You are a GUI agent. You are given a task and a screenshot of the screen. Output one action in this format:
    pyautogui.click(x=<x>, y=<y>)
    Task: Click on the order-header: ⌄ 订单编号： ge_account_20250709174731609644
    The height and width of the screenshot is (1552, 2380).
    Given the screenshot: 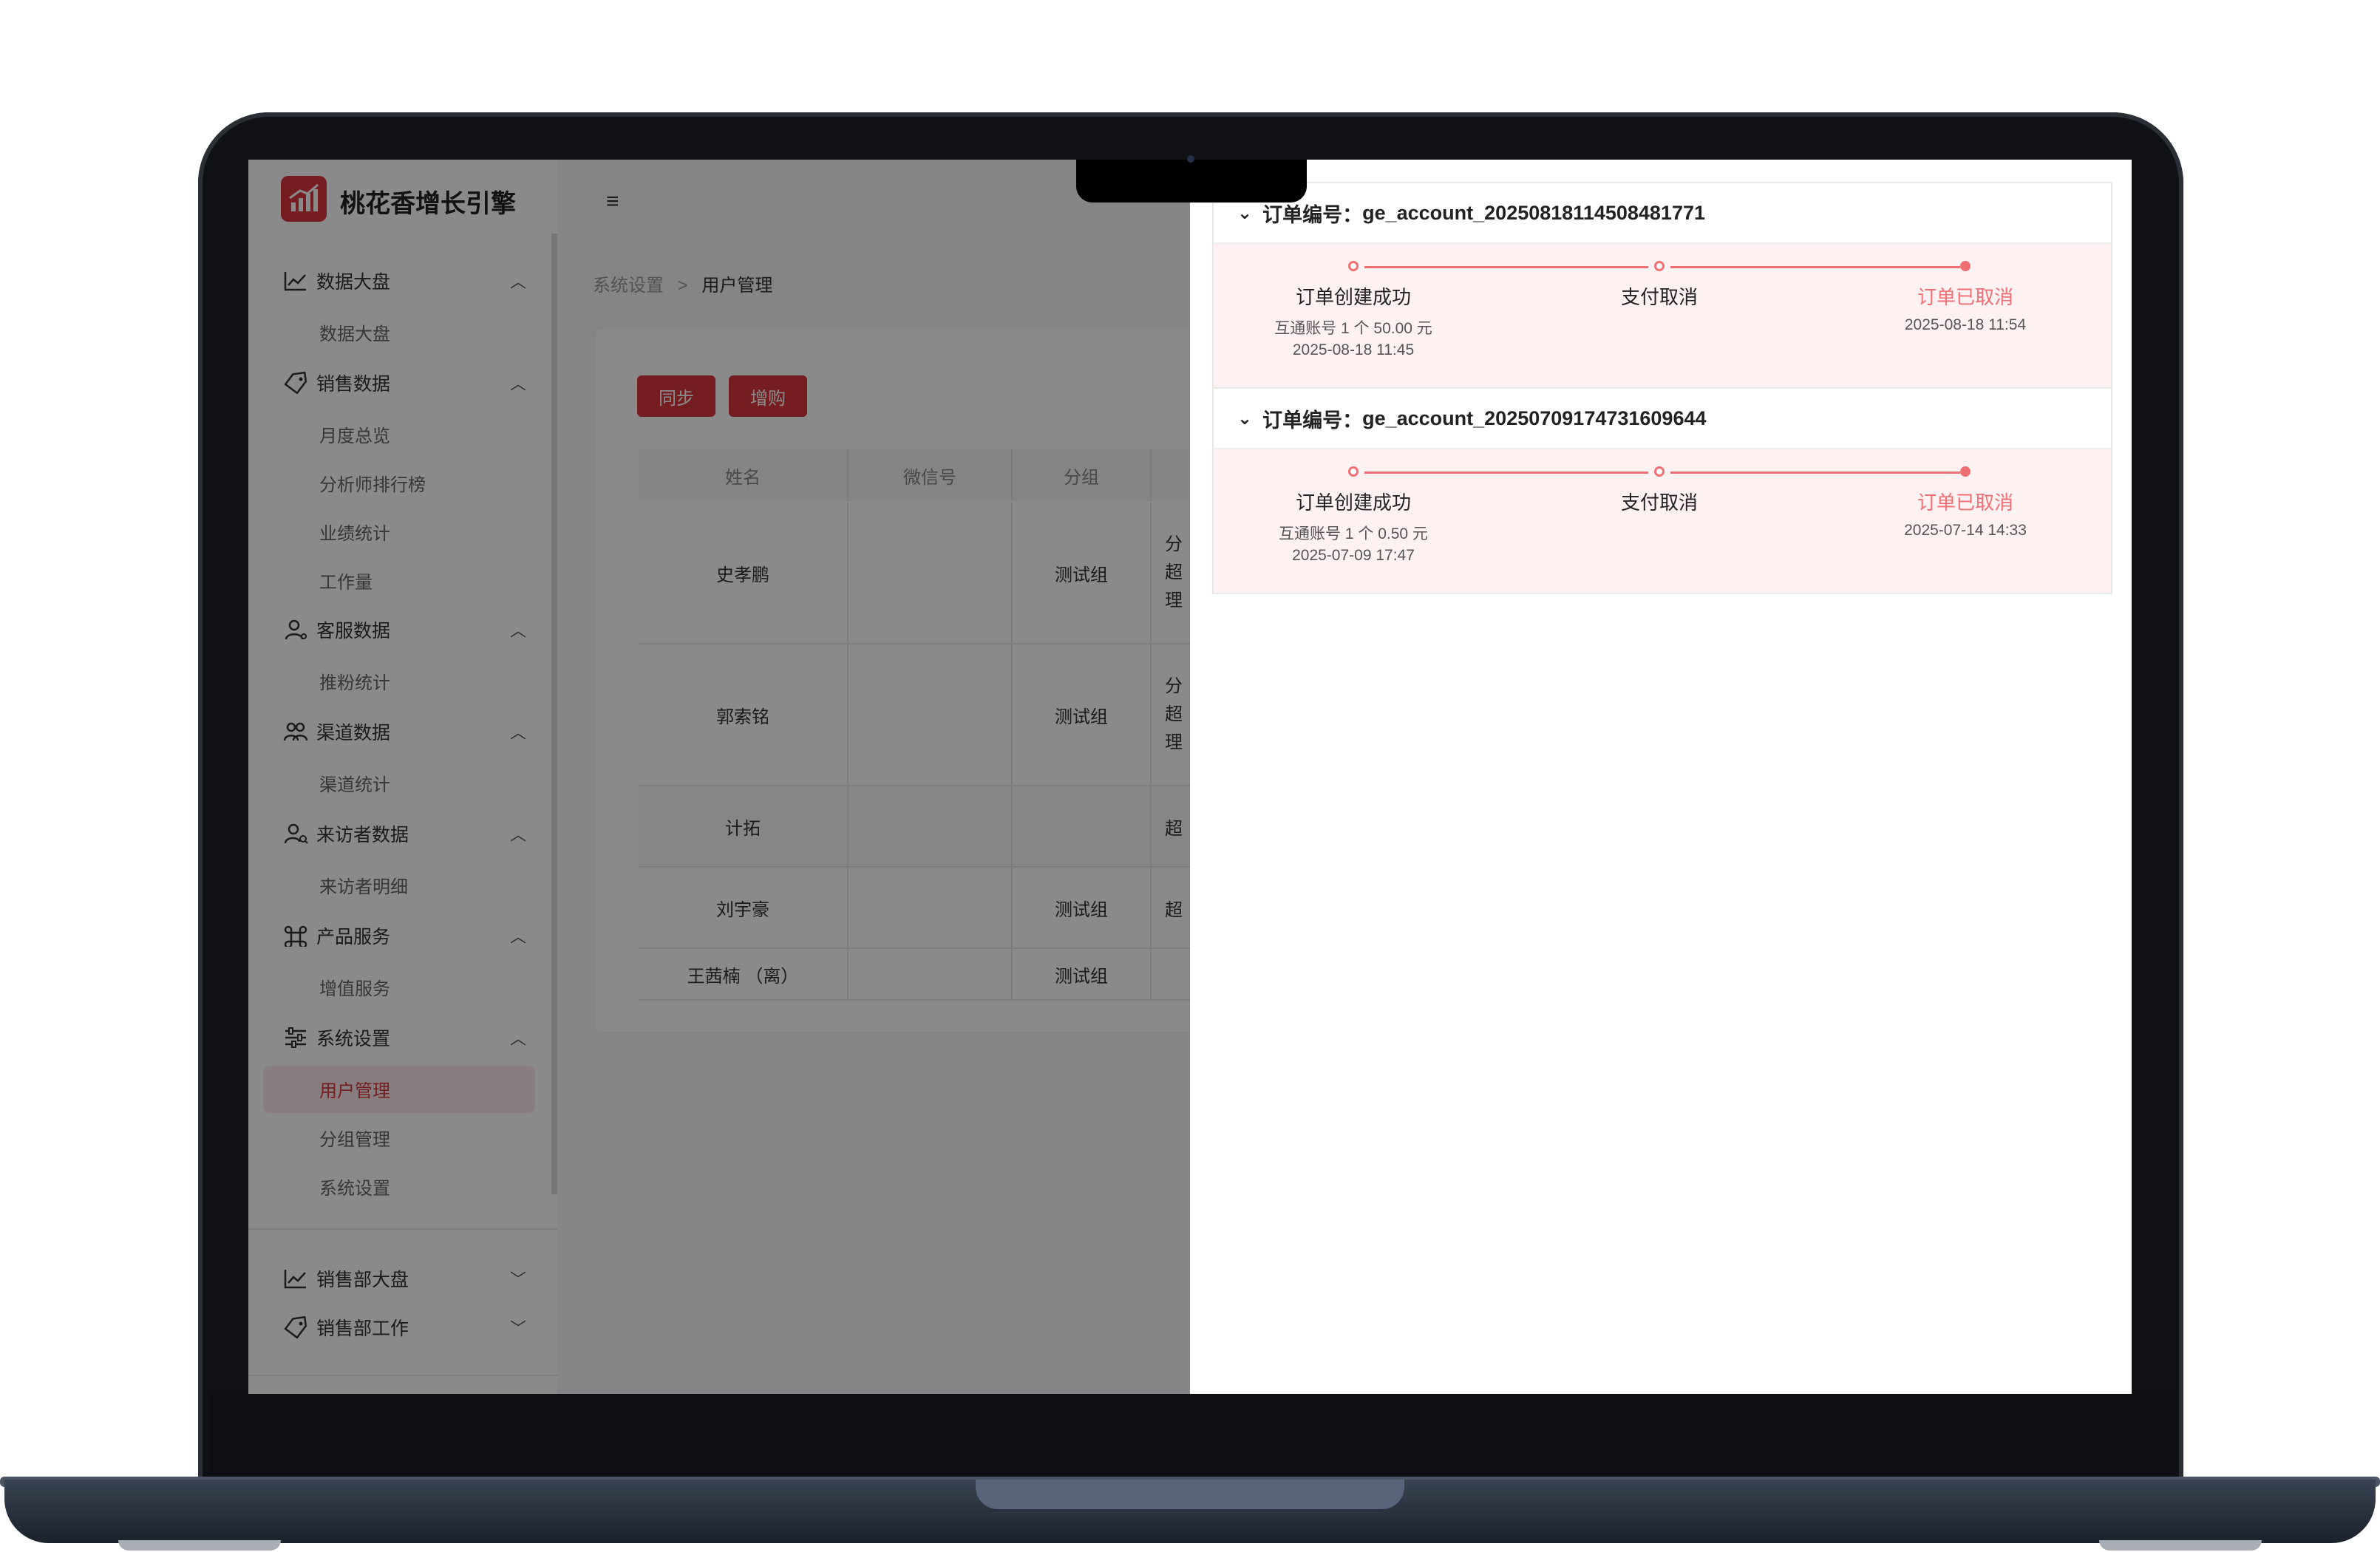 What is the action you would take?
    pyautogui.click(x=1662, y=419)
    